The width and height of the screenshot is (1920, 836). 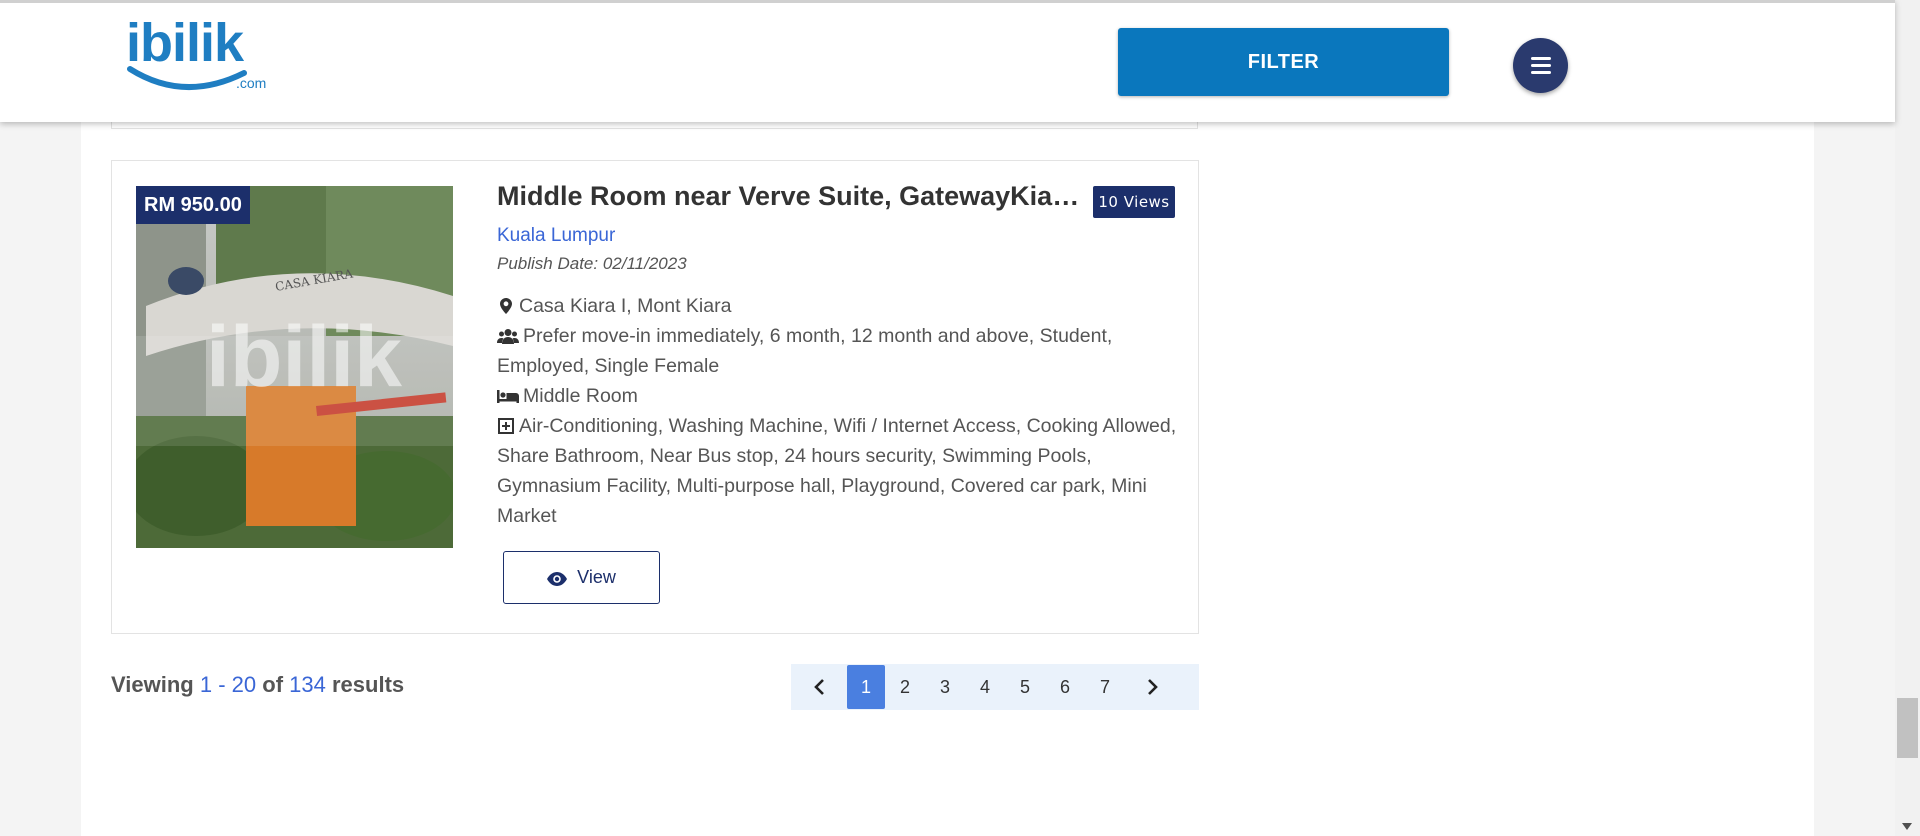 What do you see at coordinates (1541, 58) in the screenshot?
I see `hamburger-icon` at bounding box center [1541, 58].